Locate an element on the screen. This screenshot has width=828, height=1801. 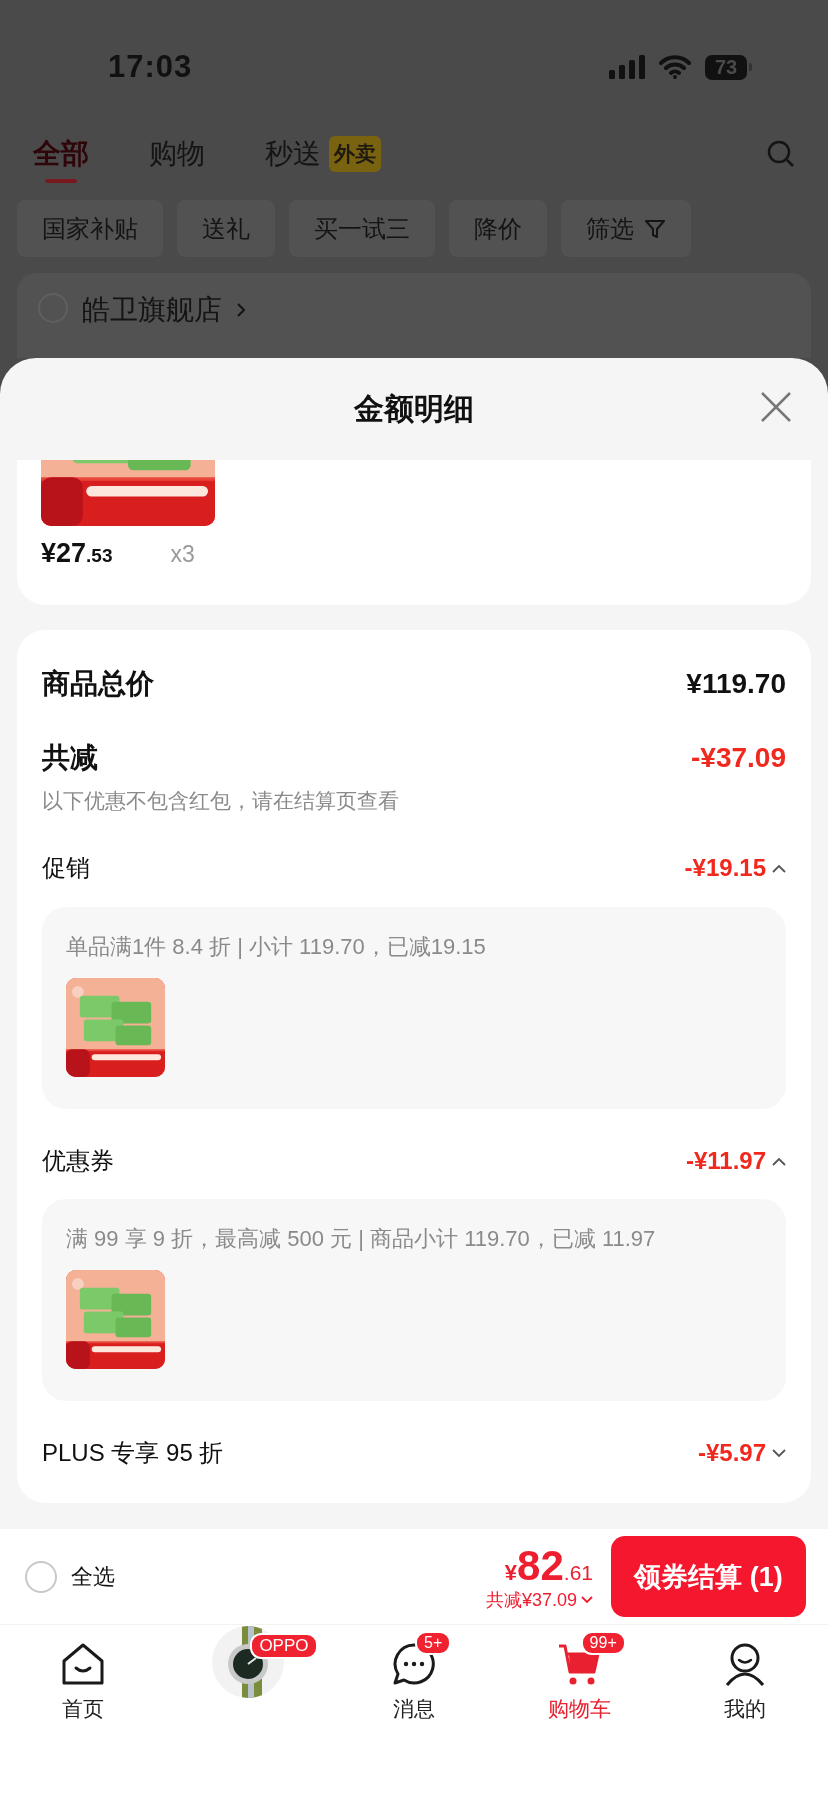
funnel-icon is located at coordinates (655, 228).